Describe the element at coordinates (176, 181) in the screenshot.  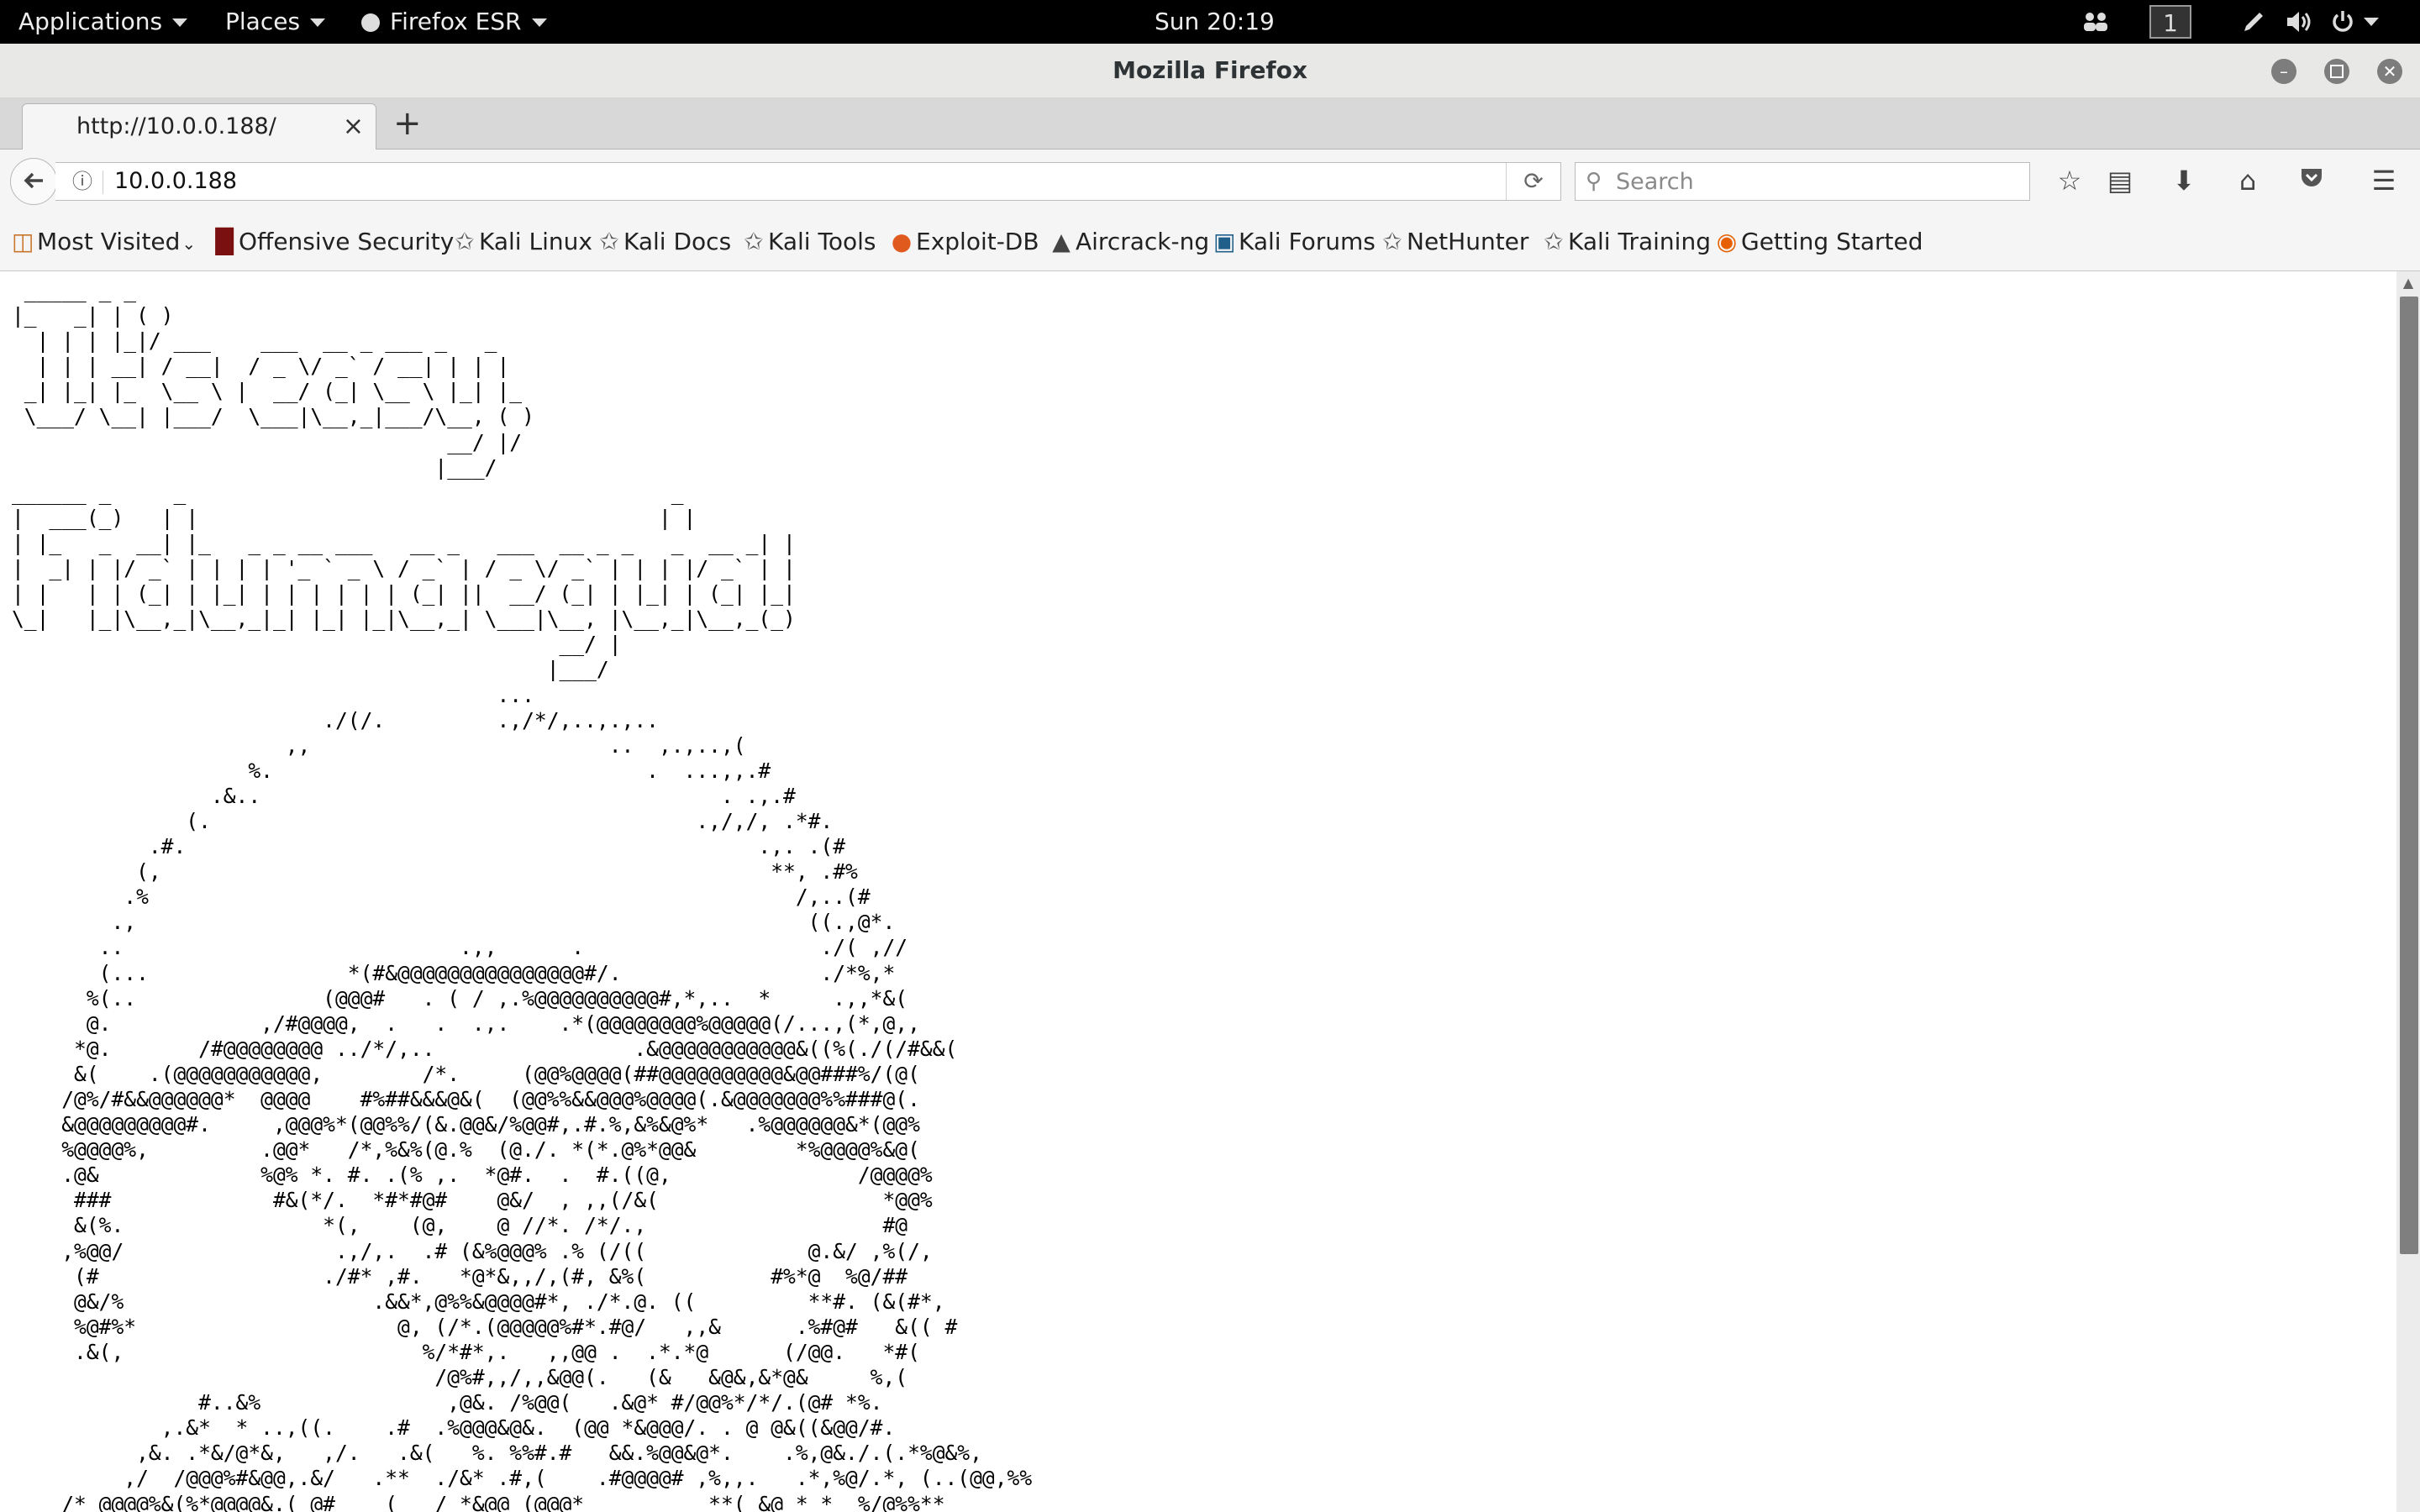
I see `url-text: 10.0.0.188` at that location.